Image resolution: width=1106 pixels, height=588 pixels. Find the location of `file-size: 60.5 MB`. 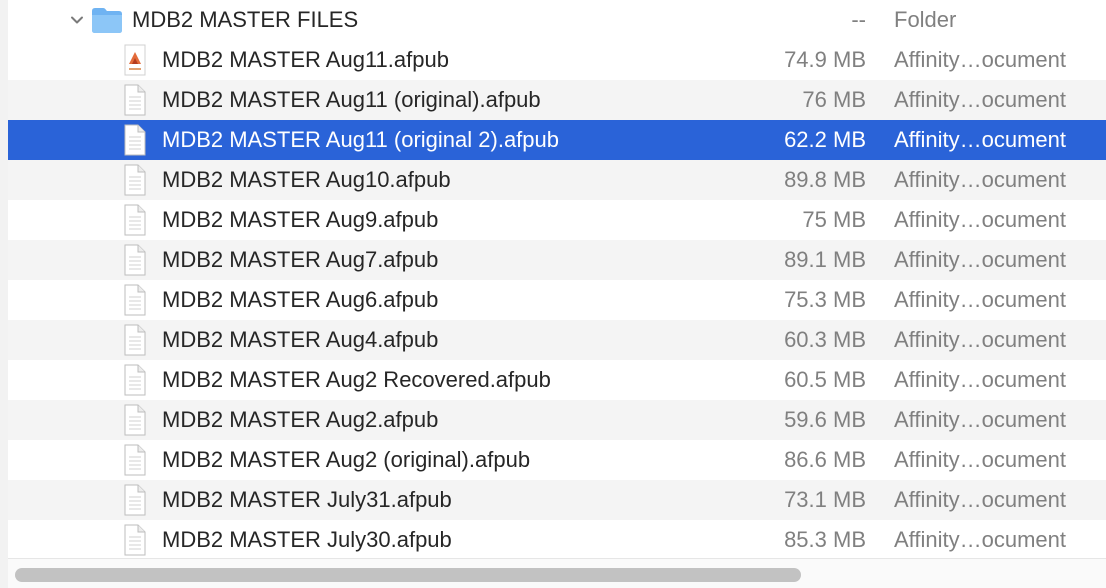

file-size: 60.5 MB is located at coordinates (825, 379).